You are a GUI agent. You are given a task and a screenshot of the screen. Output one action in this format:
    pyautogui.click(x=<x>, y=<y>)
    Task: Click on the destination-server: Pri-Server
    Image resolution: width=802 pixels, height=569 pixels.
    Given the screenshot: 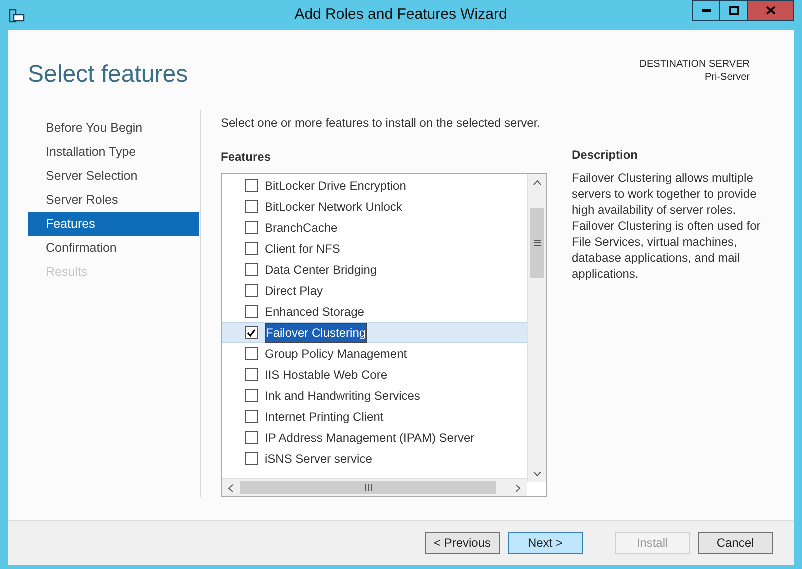 What is the action you would take?
    pyautogui.click(x=727, y=77)
    